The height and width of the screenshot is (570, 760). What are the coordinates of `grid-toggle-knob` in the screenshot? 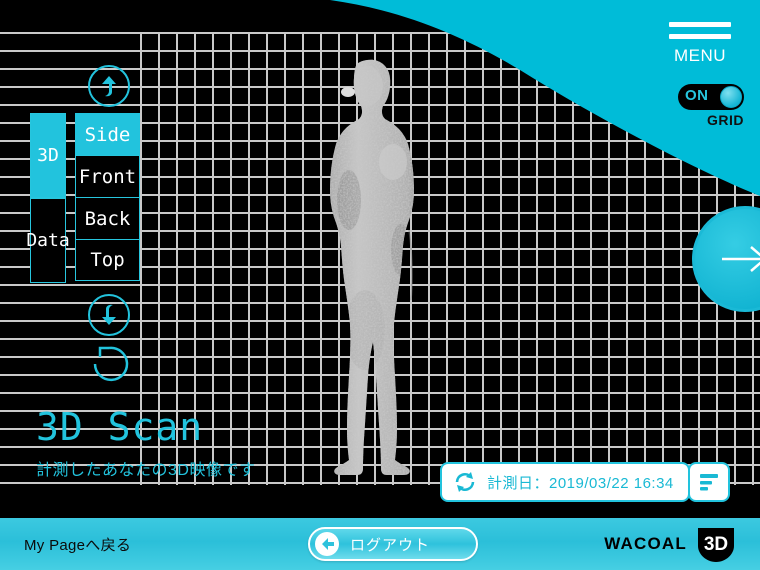 It's located at (731, 97).